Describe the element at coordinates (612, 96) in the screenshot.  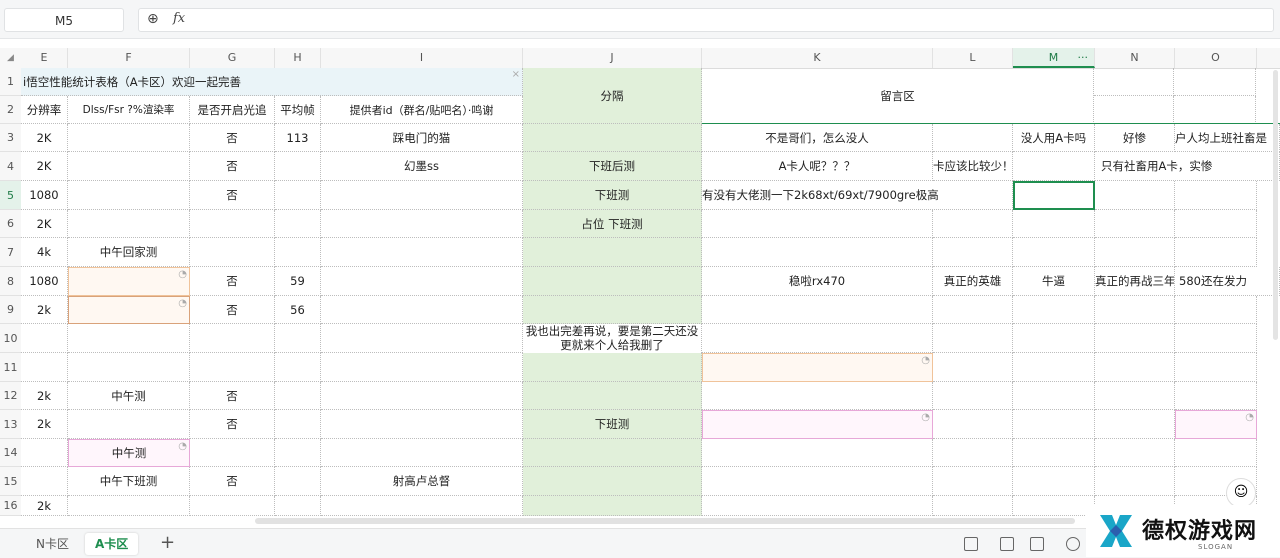
I see `separator-header-cell: 分隔` at that location.